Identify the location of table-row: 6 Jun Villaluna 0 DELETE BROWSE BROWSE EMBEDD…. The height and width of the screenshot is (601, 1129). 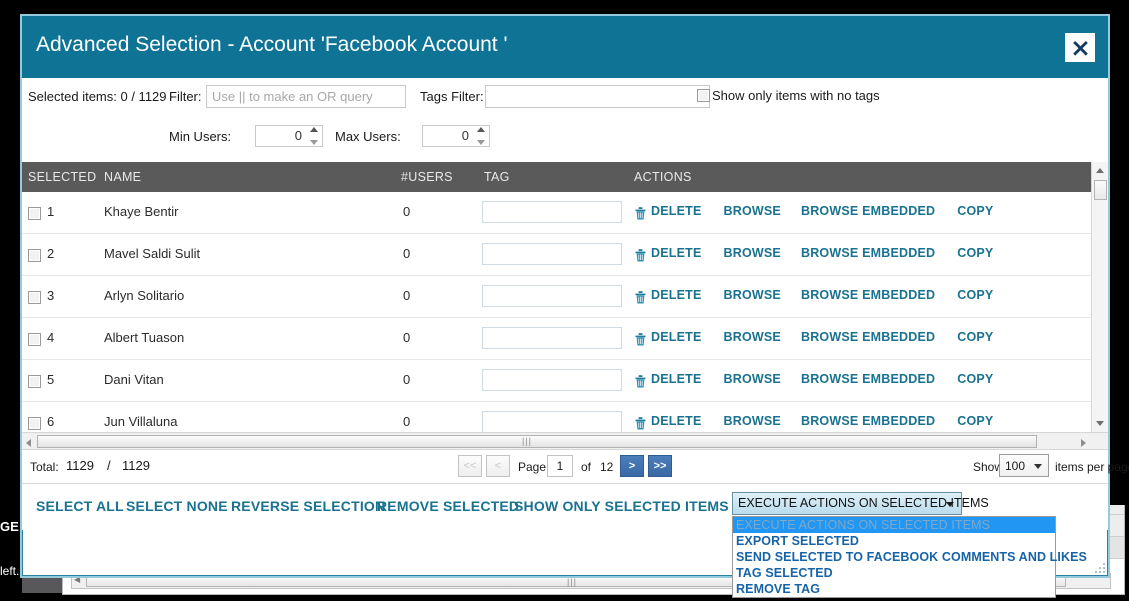
(565, 417).